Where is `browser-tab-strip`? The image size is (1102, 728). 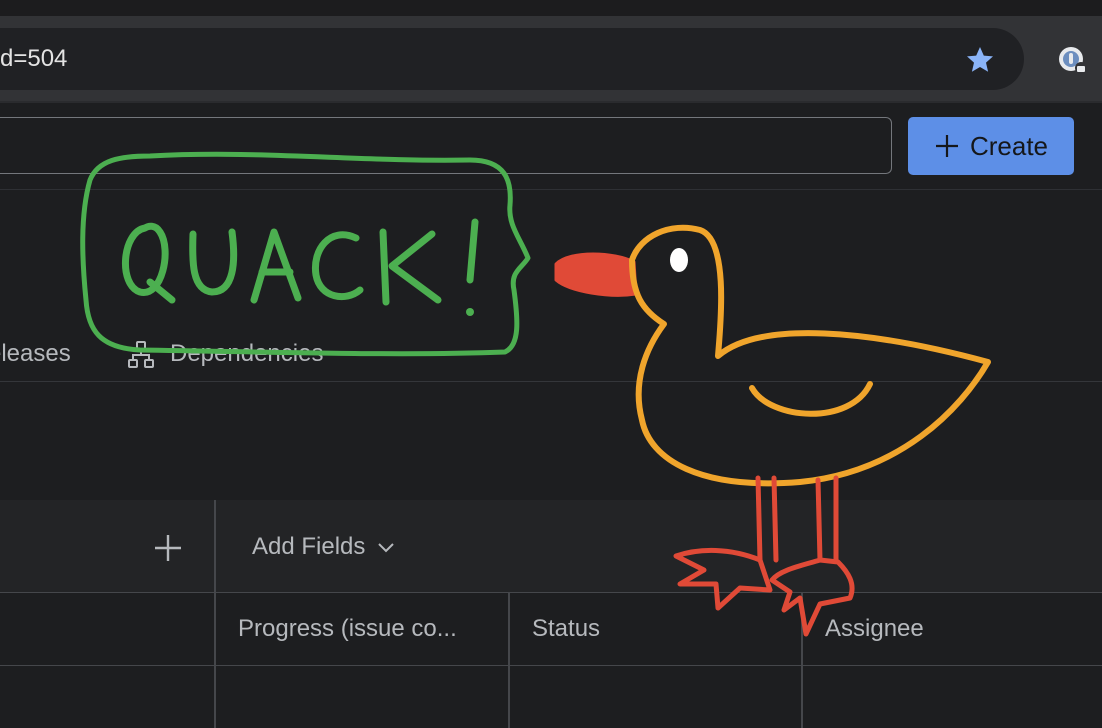
browser-tab-strip is located at coordinates (551, 8).